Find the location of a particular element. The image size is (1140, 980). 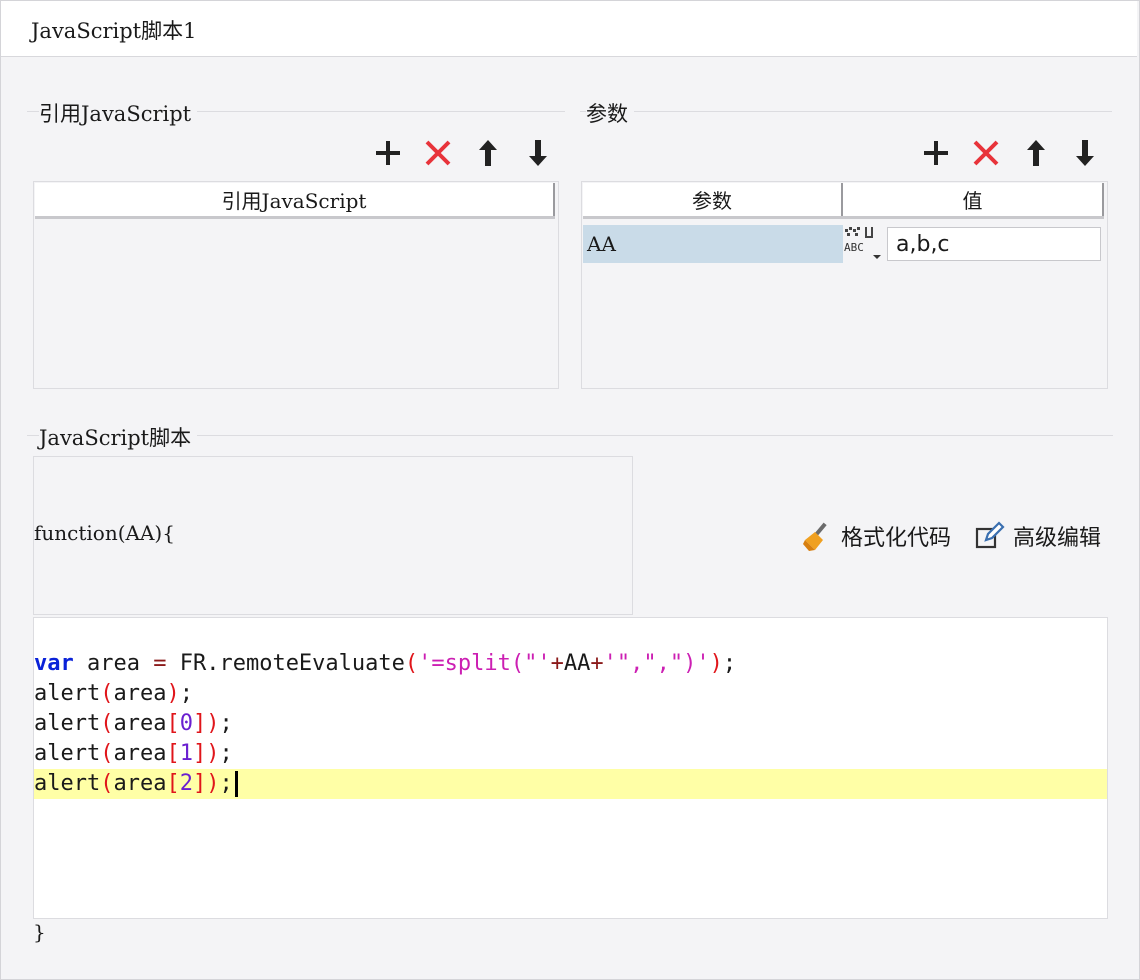

advanced-edit-label: 高级编辑 is located at coordinates (1057, 538).